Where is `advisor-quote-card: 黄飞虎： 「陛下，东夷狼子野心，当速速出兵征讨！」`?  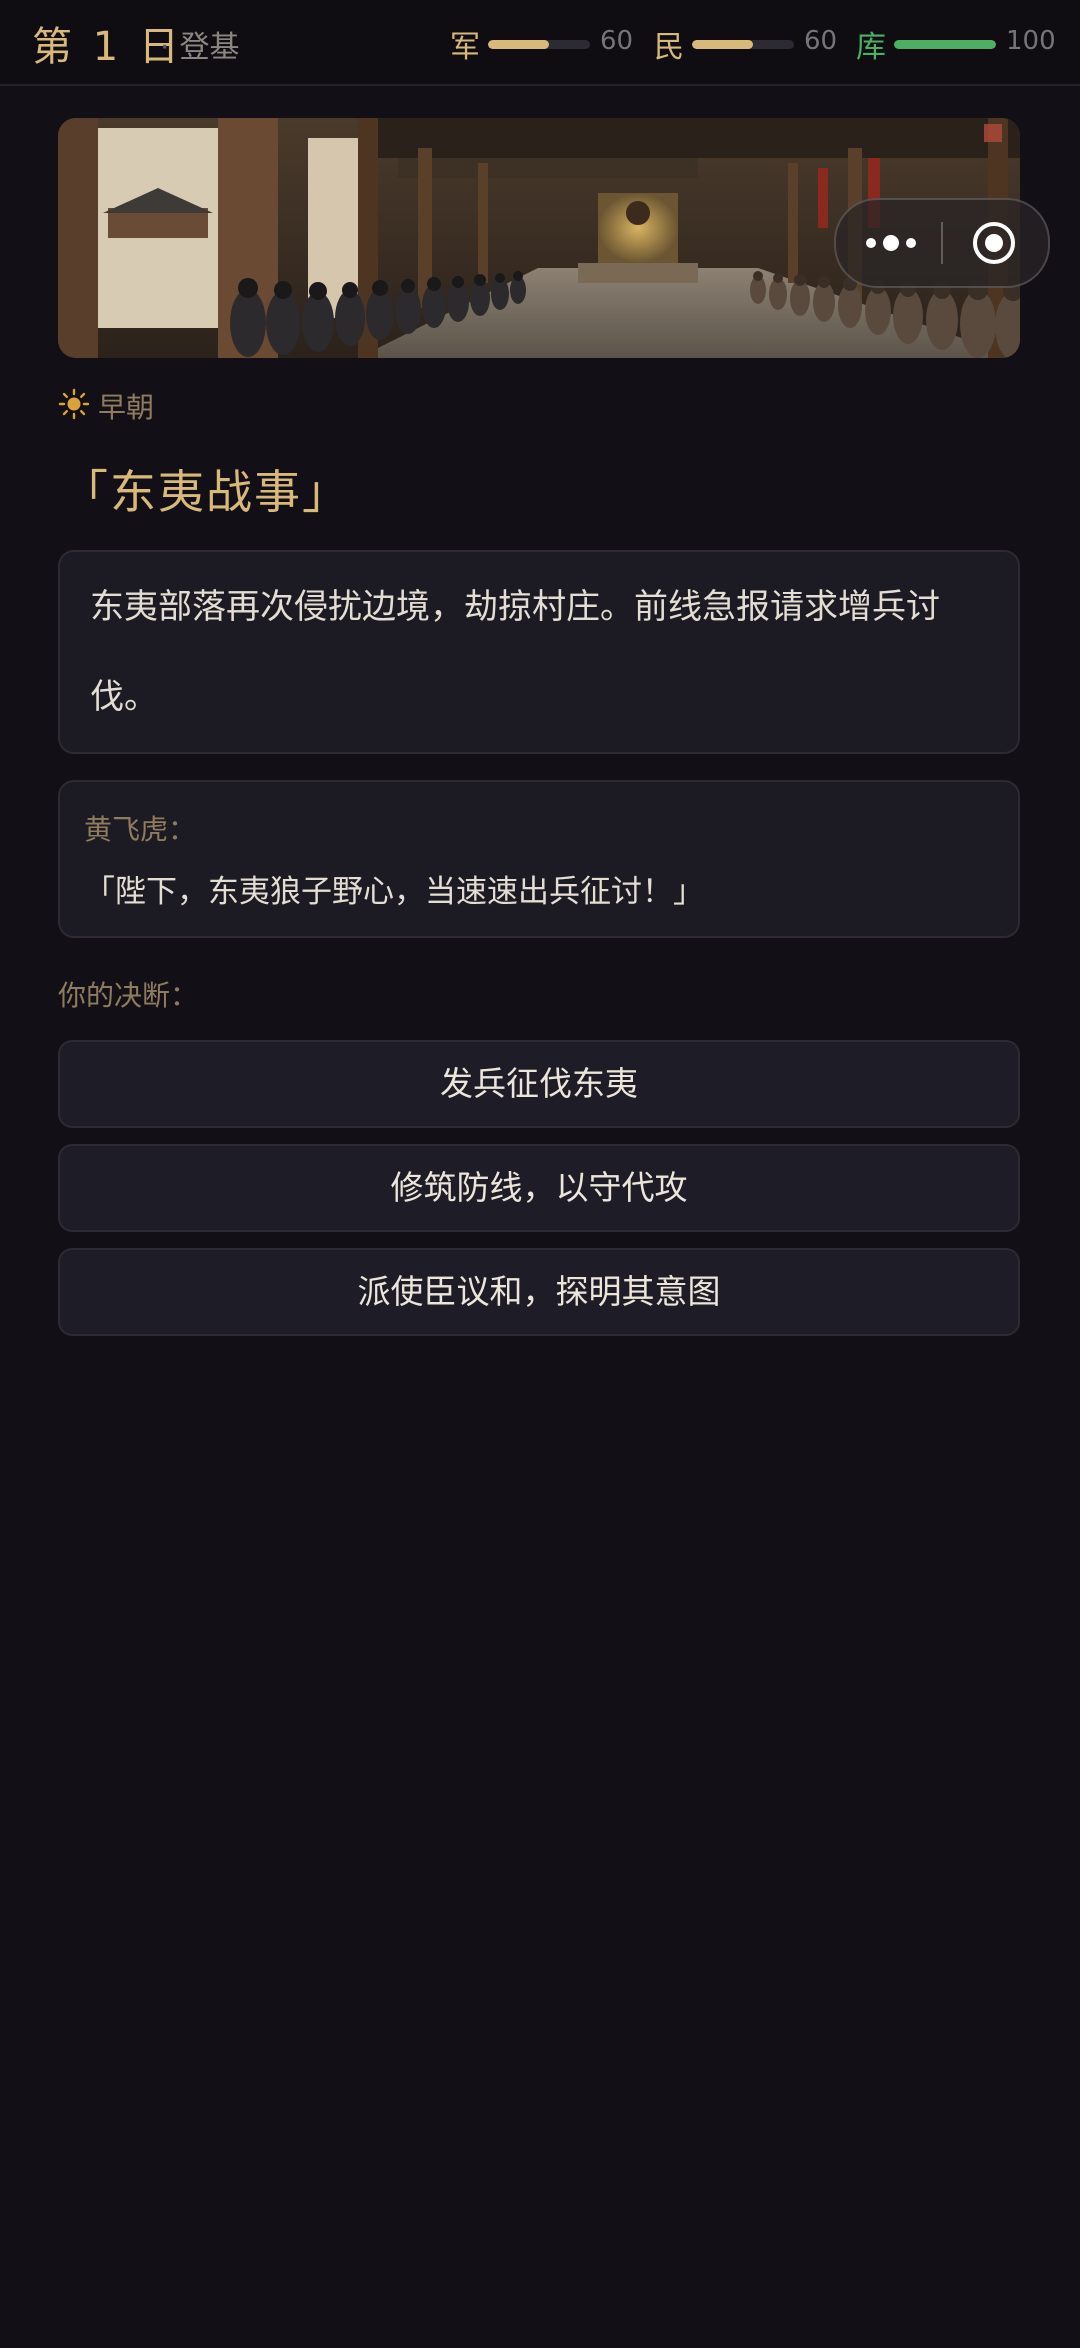
advisor-quote-card: 黄飞虎： 「陛下，东夷狼子野心，当速速出兵征讨！」 is located at coordinates (539, 859).